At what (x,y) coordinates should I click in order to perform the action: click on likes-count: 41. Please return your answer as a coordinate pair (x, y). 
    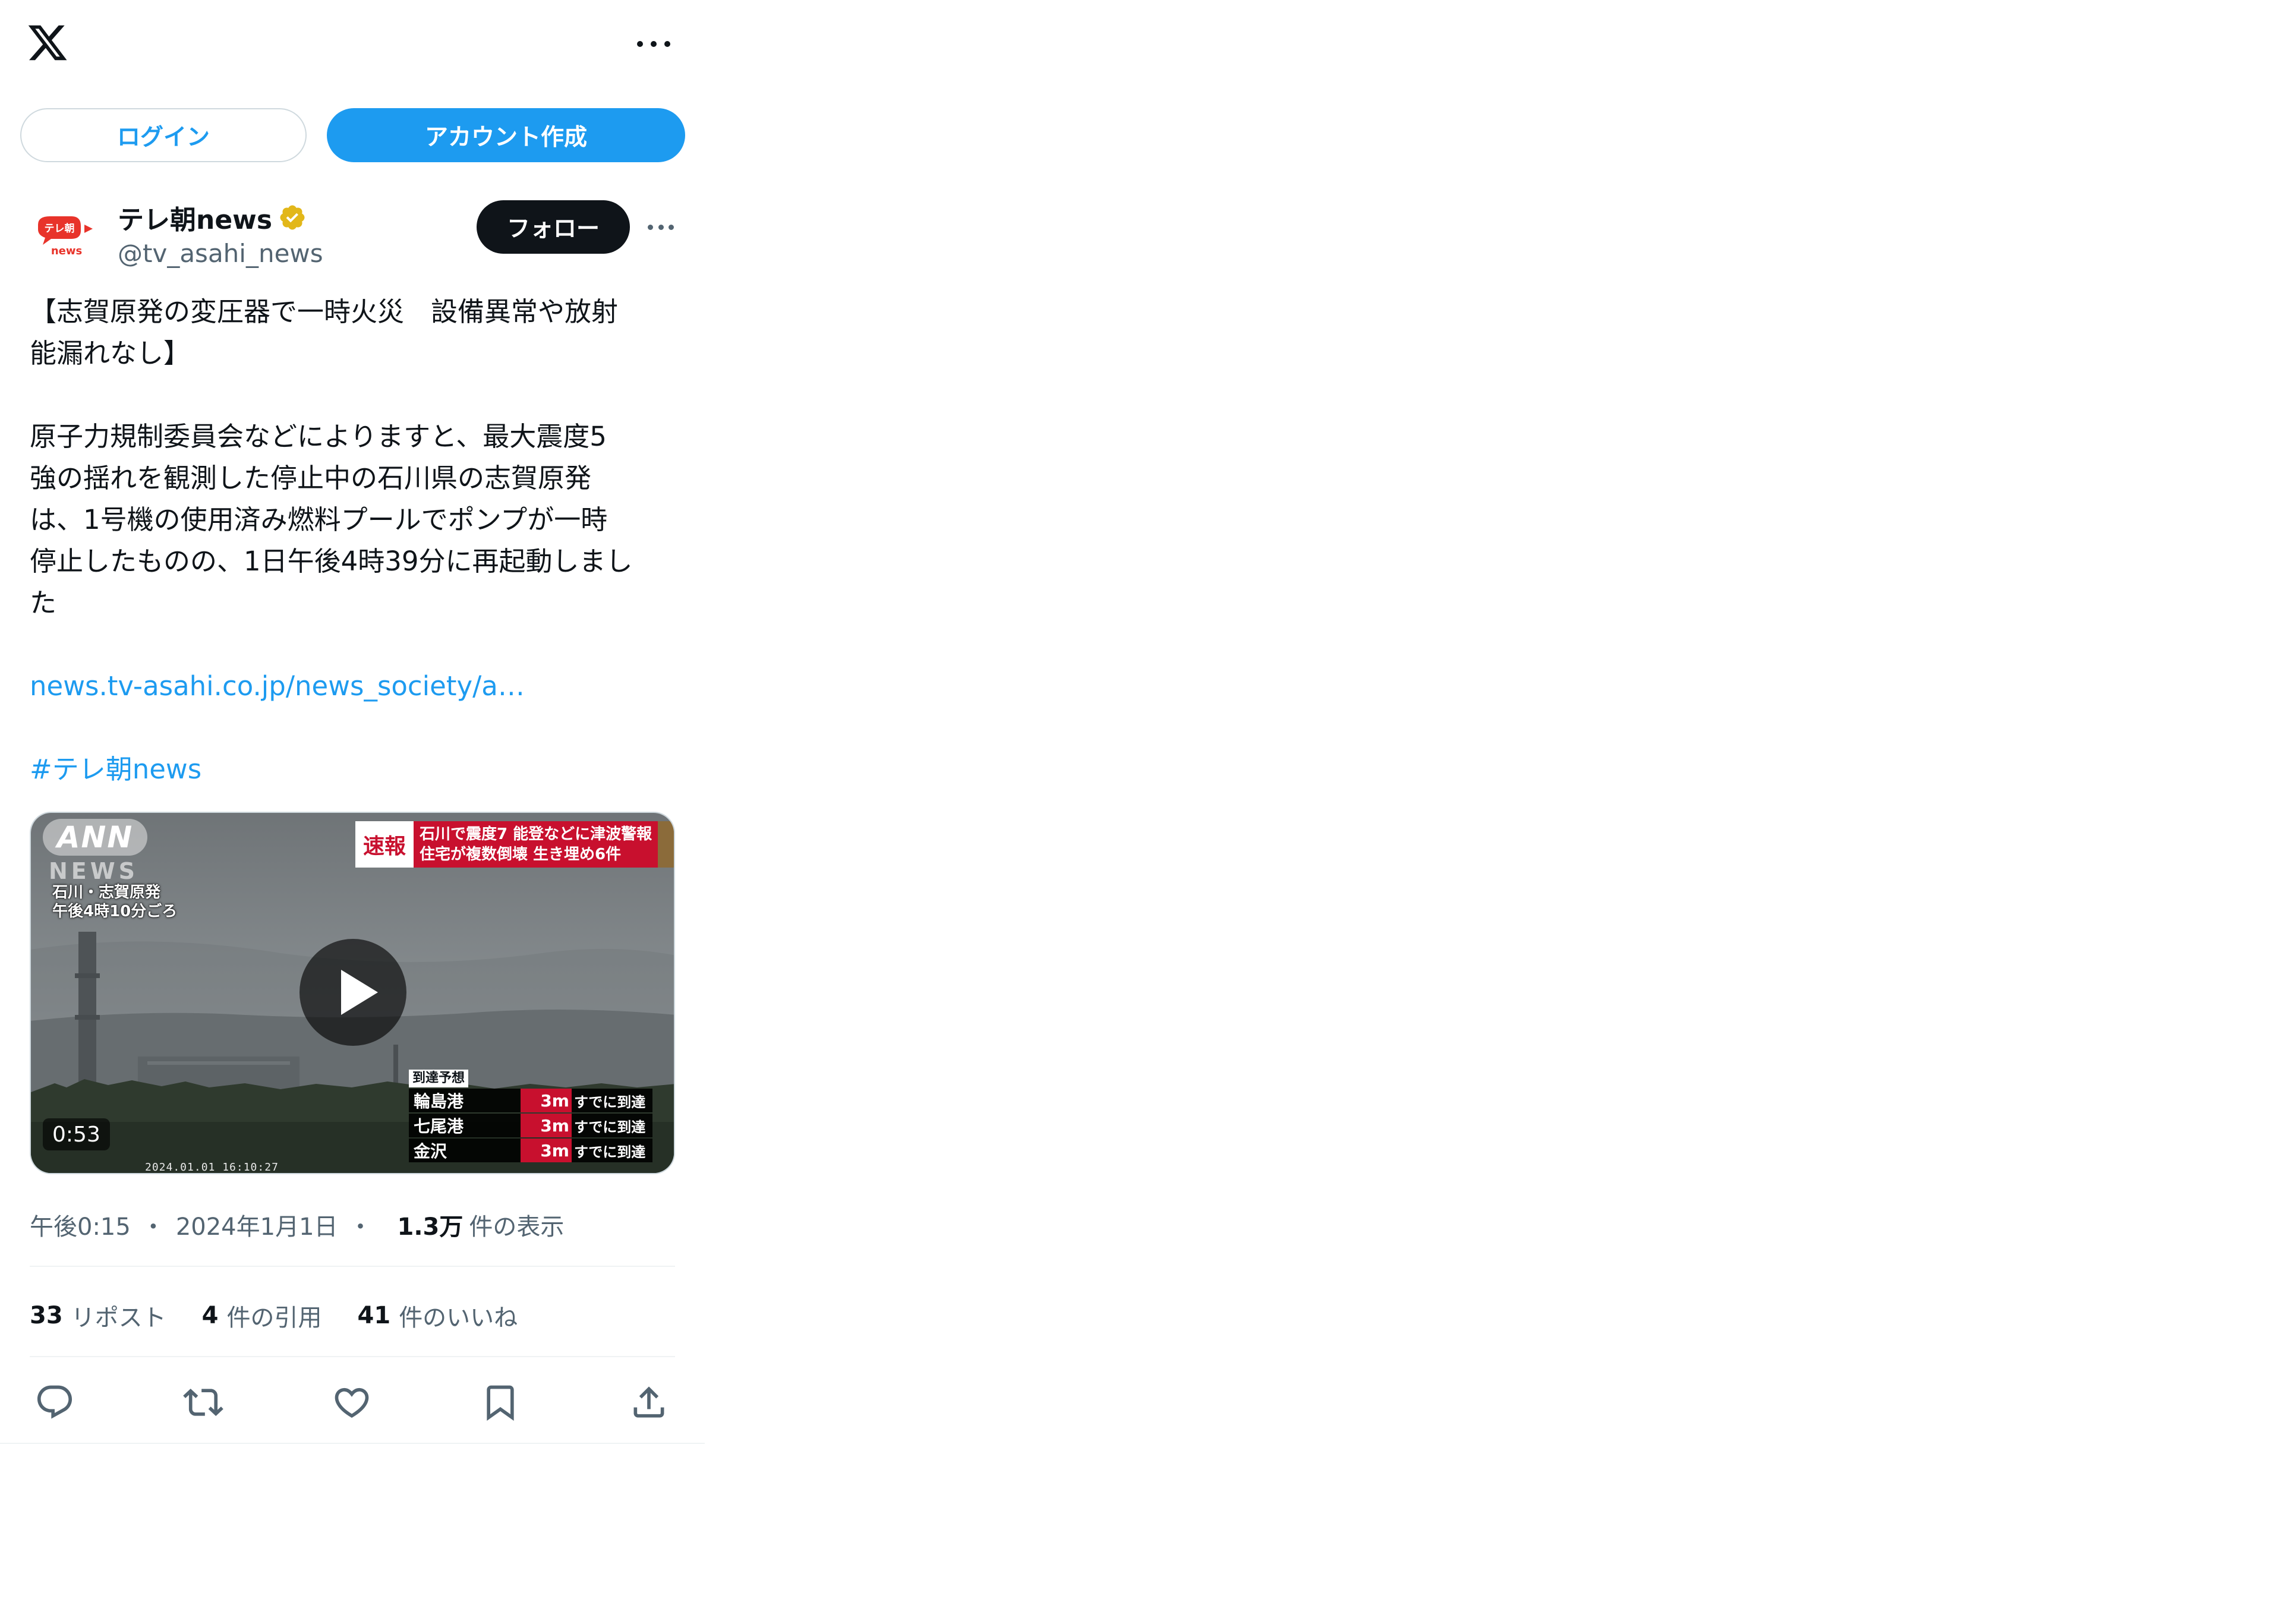
    Looking at the image, I should click on (374, 1315).